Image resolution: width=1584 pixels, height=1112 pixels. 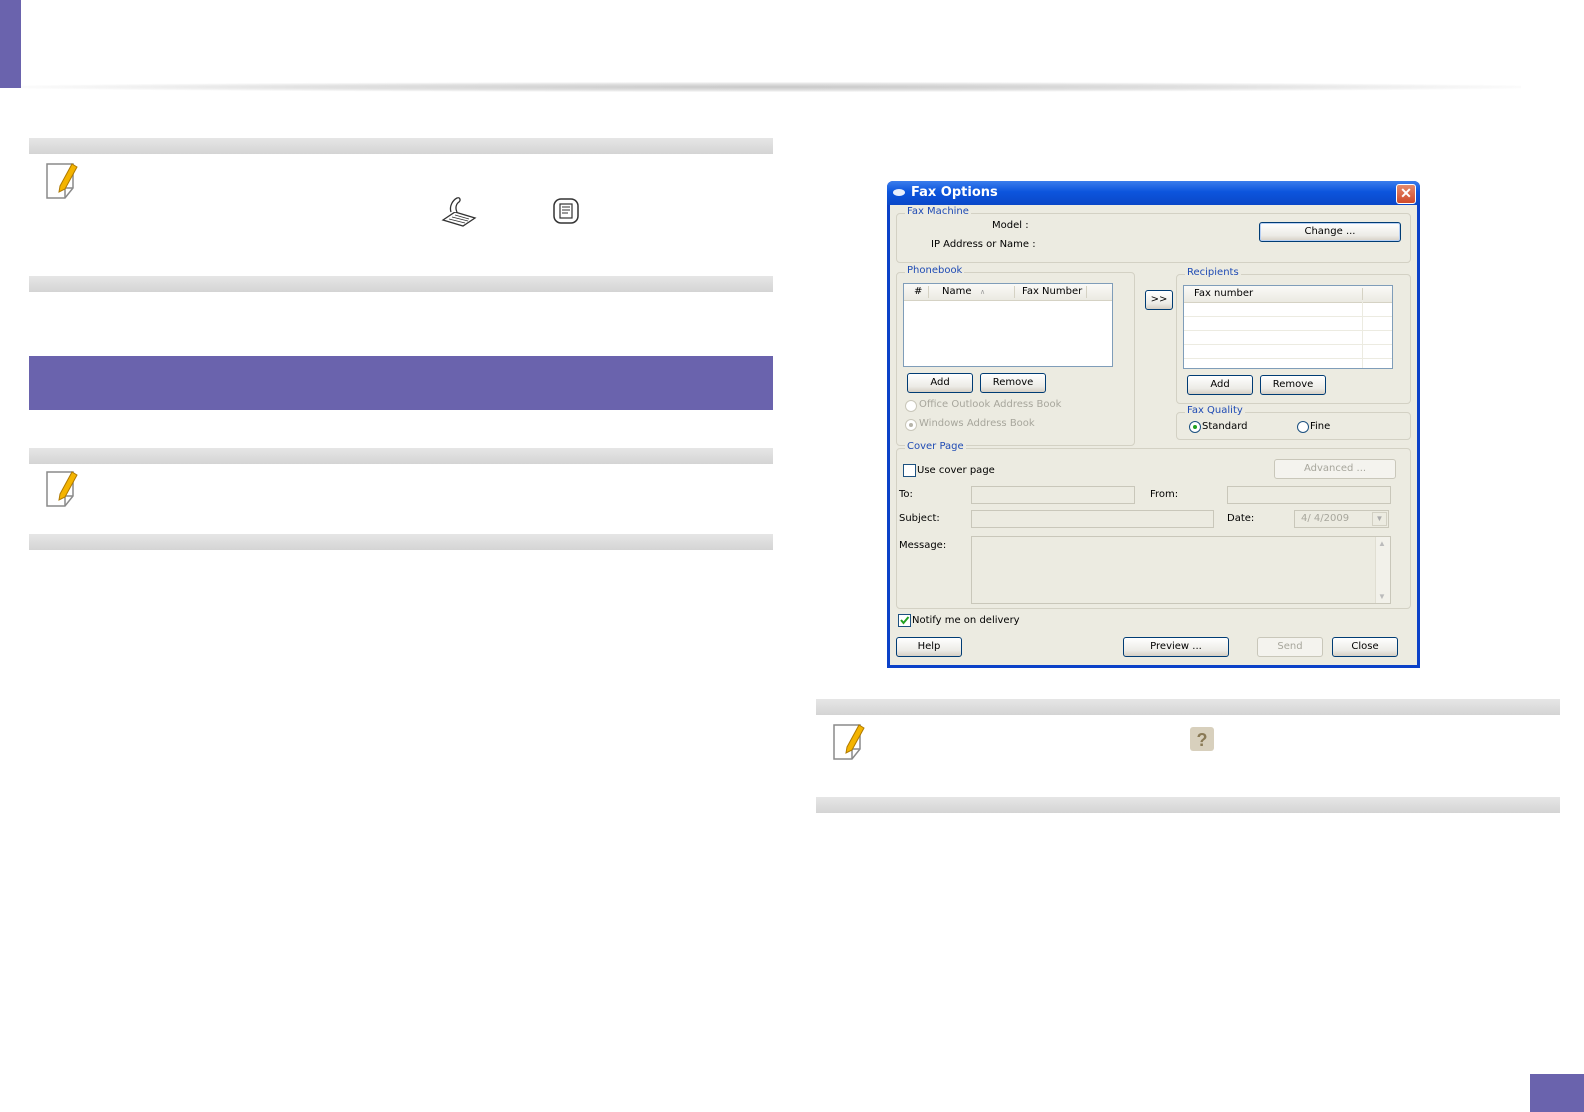 What do you see at coordinates (911, 406) in the screenshot?
I see `outlook-address-book-radio` at bounding box center [911, 406].